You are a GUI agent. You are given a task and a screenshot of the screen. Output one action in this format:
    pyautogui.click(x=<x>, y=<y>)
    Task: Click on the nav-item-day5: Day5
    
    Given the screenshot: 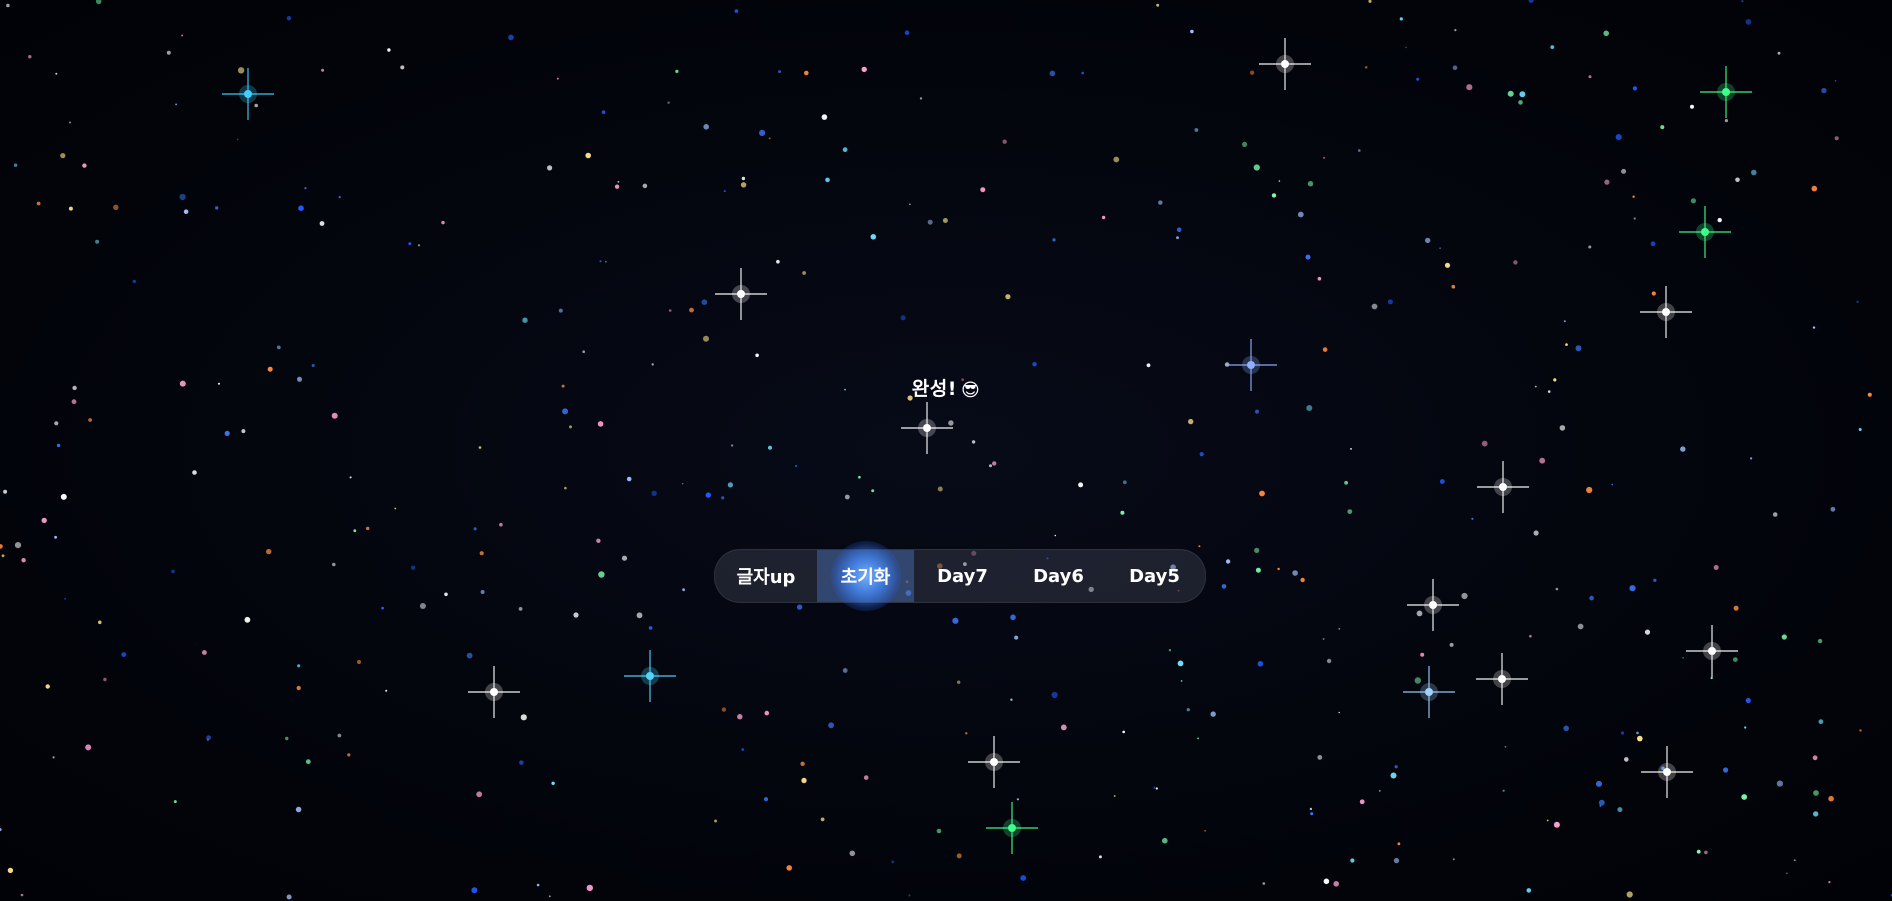 What is the action you would take?
    pyautogui.click(x=1154, y=576)
    